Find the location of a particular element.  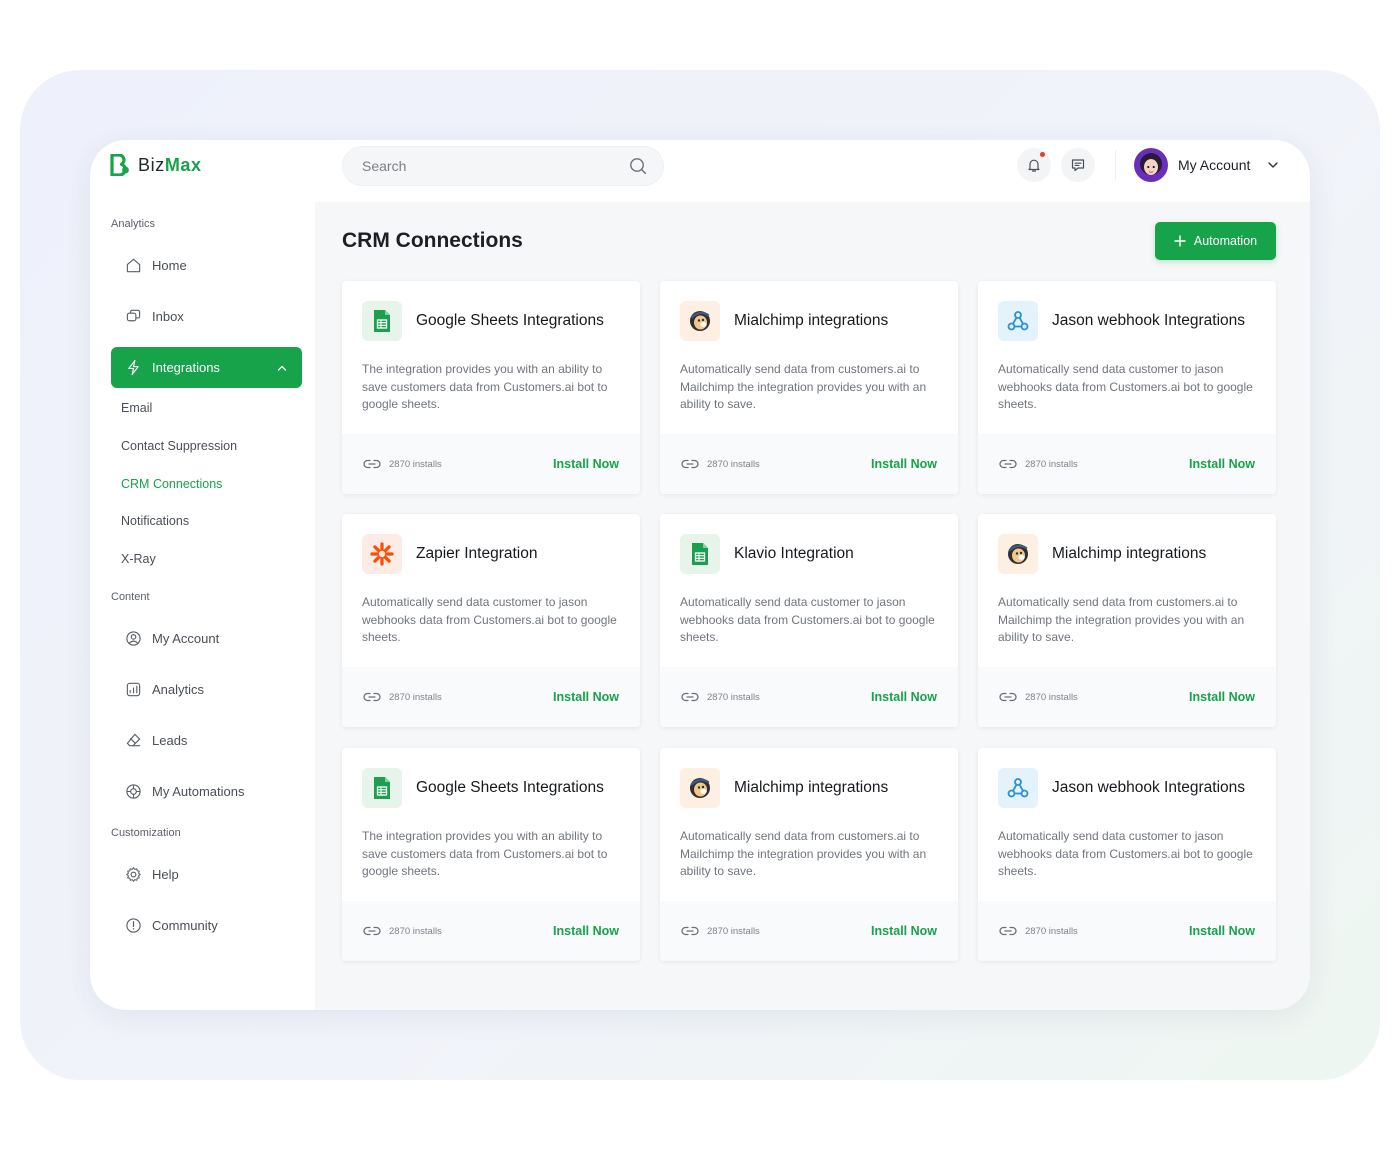

sidebar-subitem-email: Email is located at coordinates (136, 408).